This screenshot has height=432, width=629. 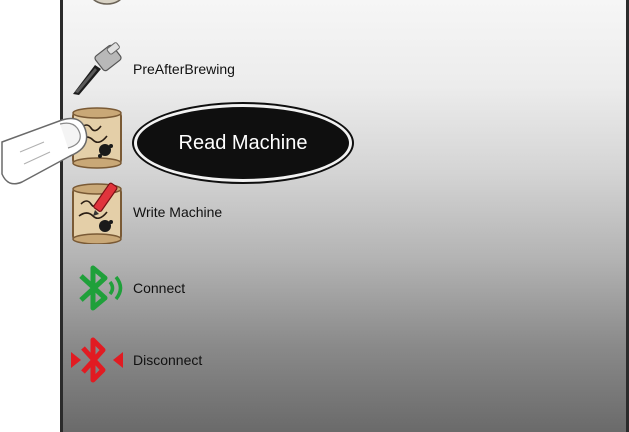 I want to click on menu-item-label: PreAfterBrewing, so click(x=184, y=69).